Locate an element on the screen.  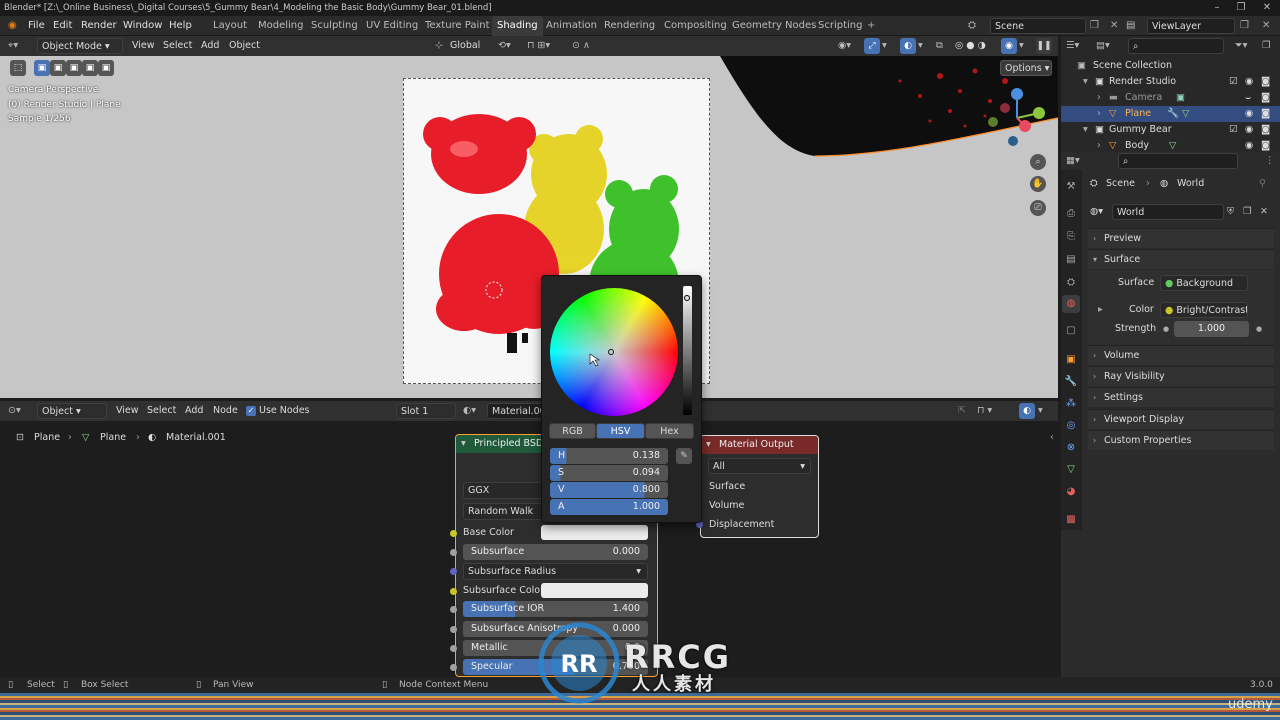
material-name-field: Material.001 is located at coordinates (516, 411).